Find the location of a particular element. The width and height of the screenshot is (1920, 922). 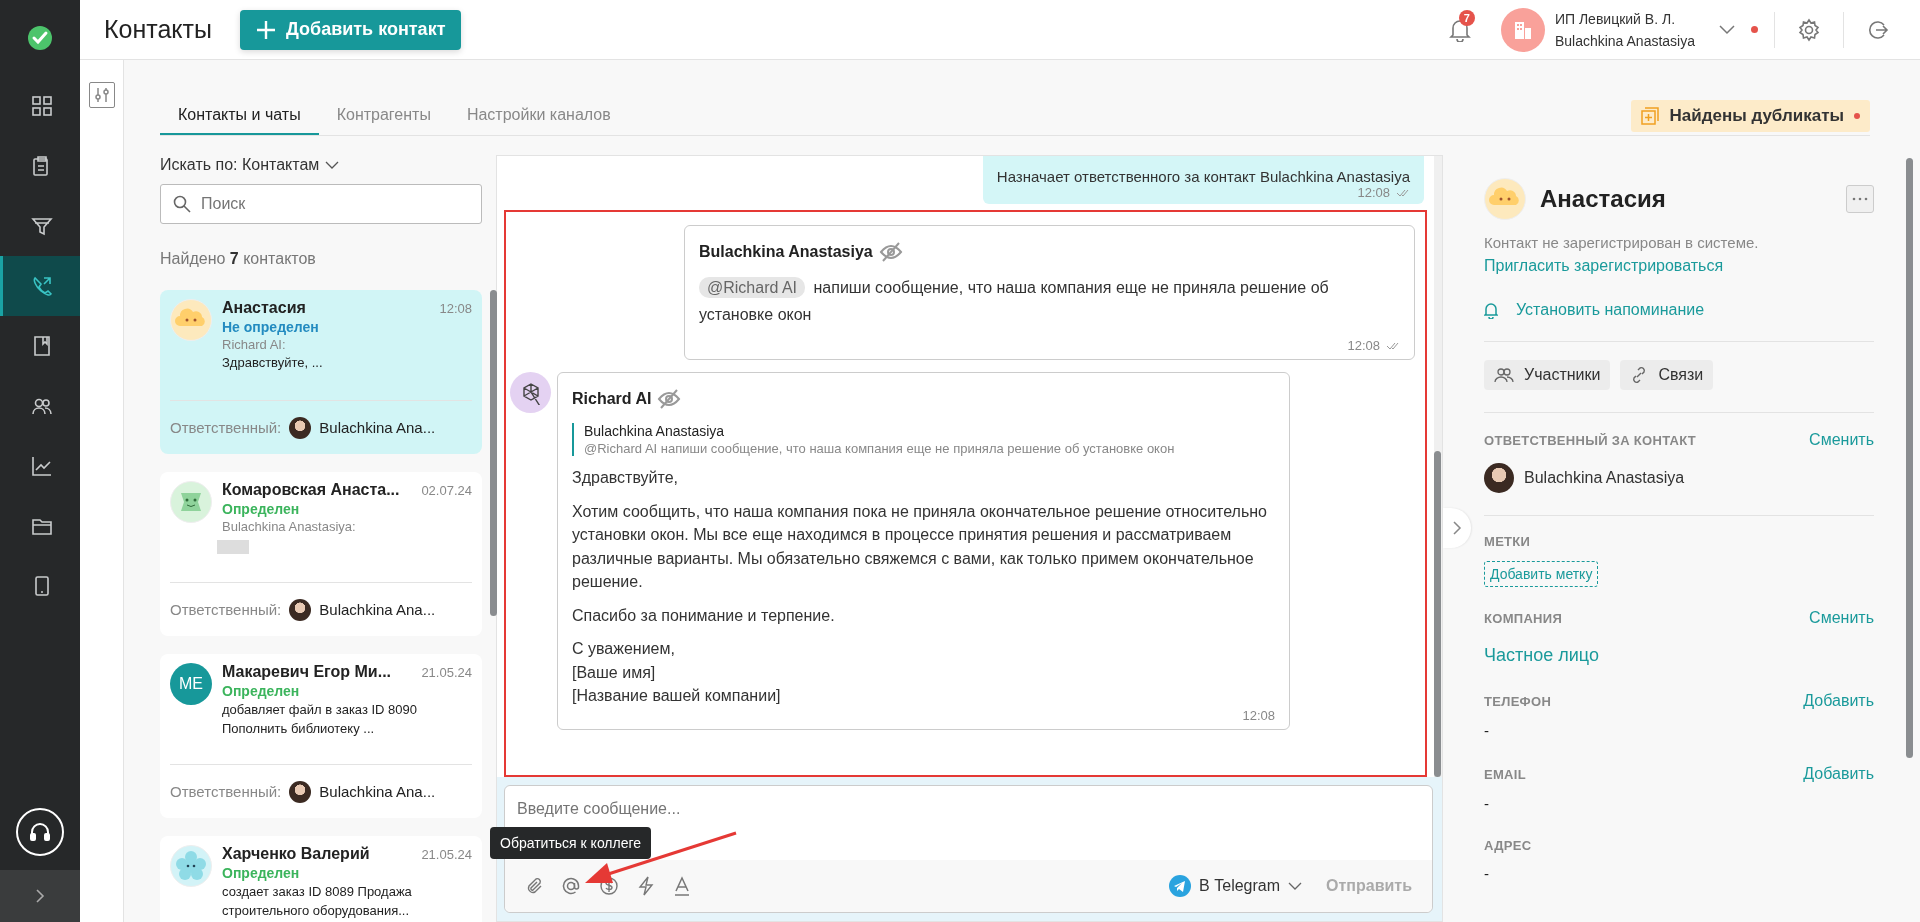

participants-button: Участники is located at coordinates (1547, 375).